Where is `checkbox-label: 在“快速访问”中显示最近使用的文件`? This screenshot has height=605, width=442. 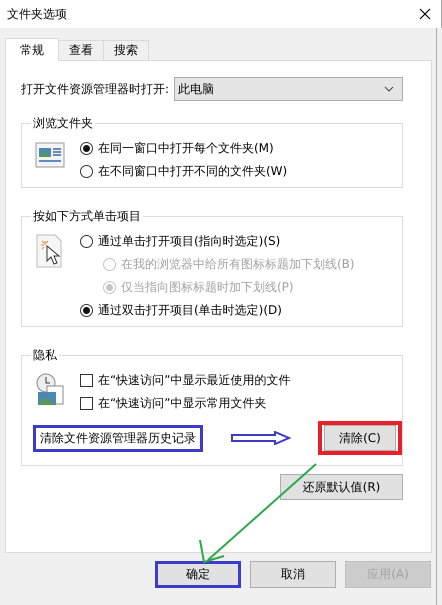 checkbox-label: 在“快速访问”中显示最近使用的文件 is located at coordinates (194, 380).